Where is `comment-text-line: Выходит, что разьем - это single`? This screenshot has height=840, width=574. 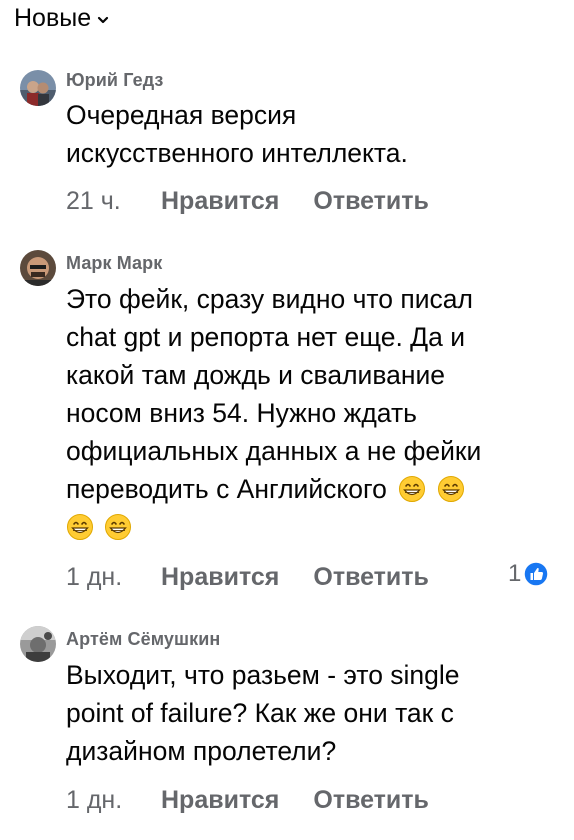
comment-text-line: Выходит, что разьем - это single is located at coordinates (263, 675).